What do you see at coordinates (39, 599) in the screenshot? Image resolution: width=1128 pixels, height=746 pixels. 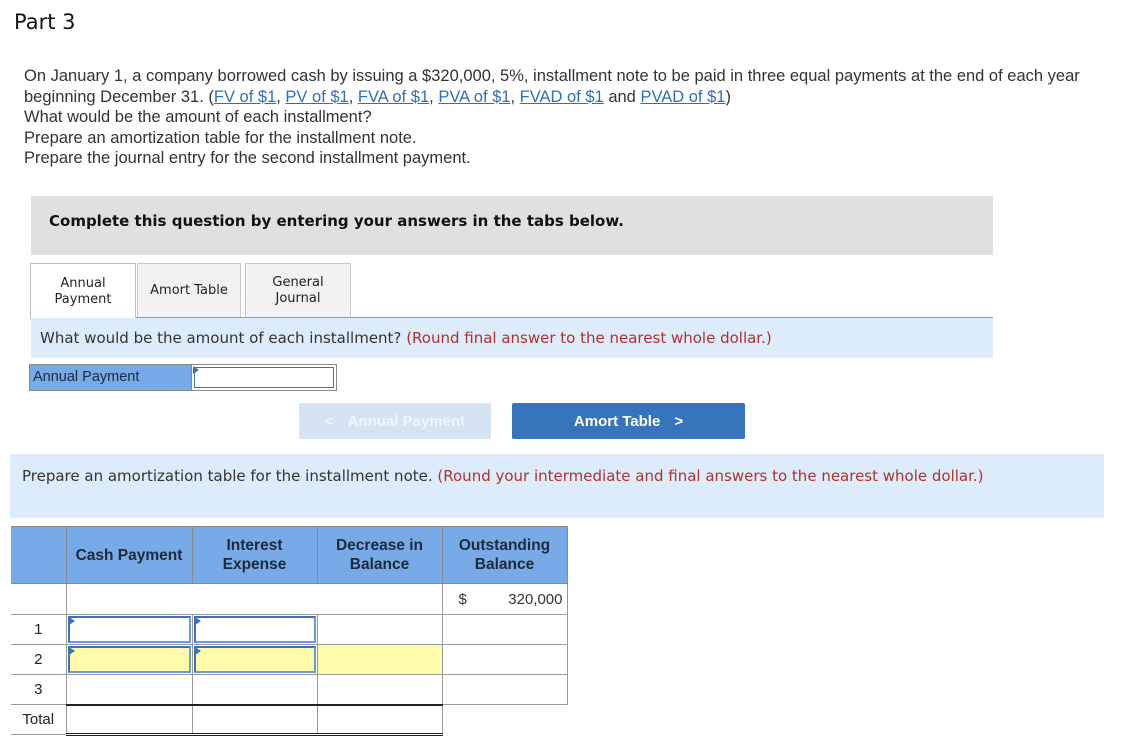 I see `row-label` at bounding box center [39, 599].